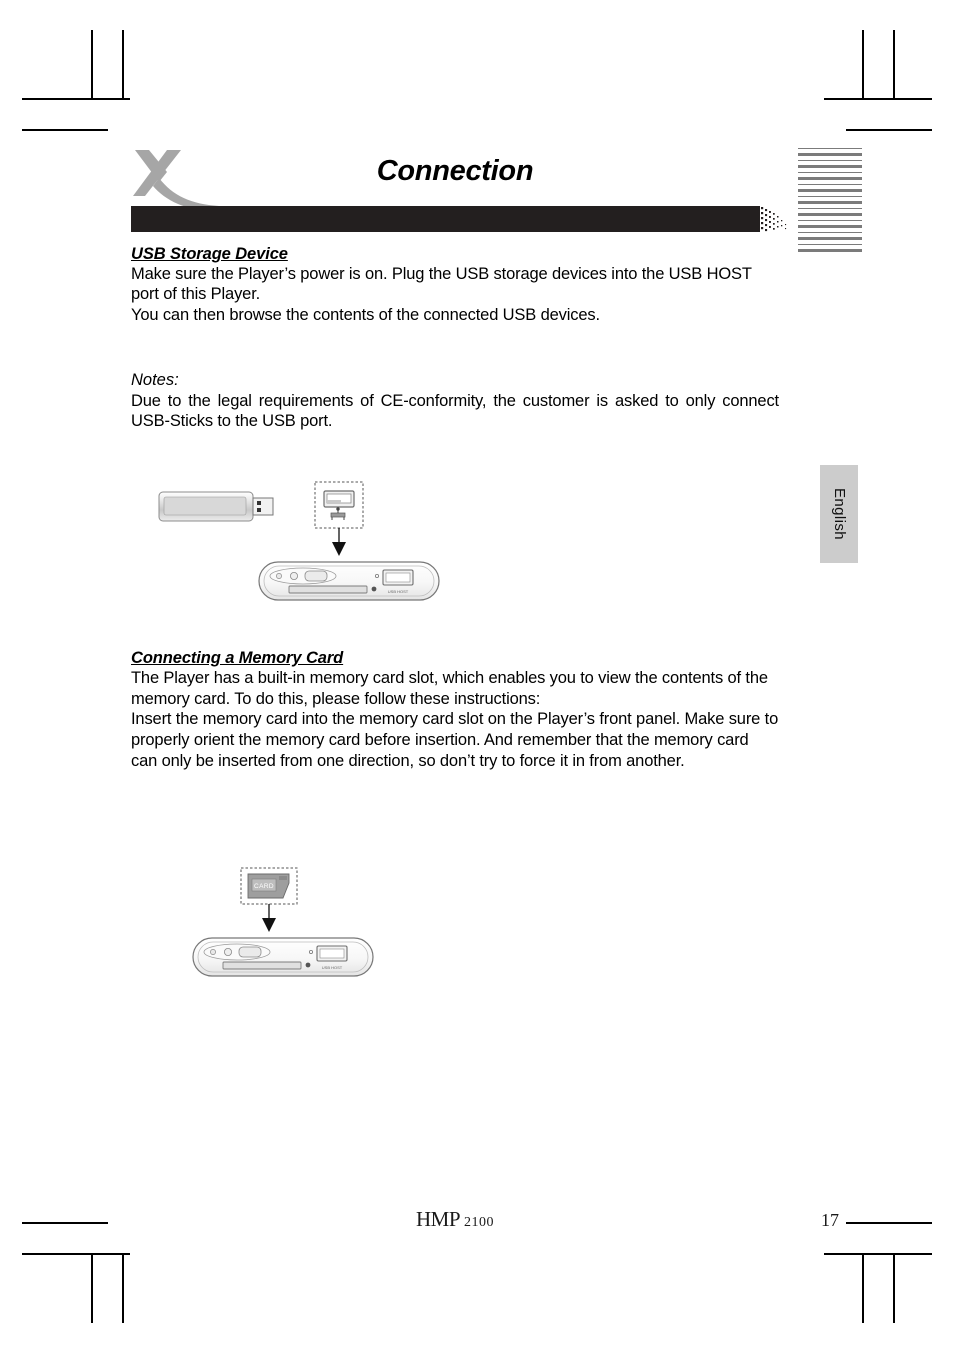  What do you see at coordinates (771, 219) in the screenshot?
I see `header-rule-halftone` at bounding box center [771, 219].